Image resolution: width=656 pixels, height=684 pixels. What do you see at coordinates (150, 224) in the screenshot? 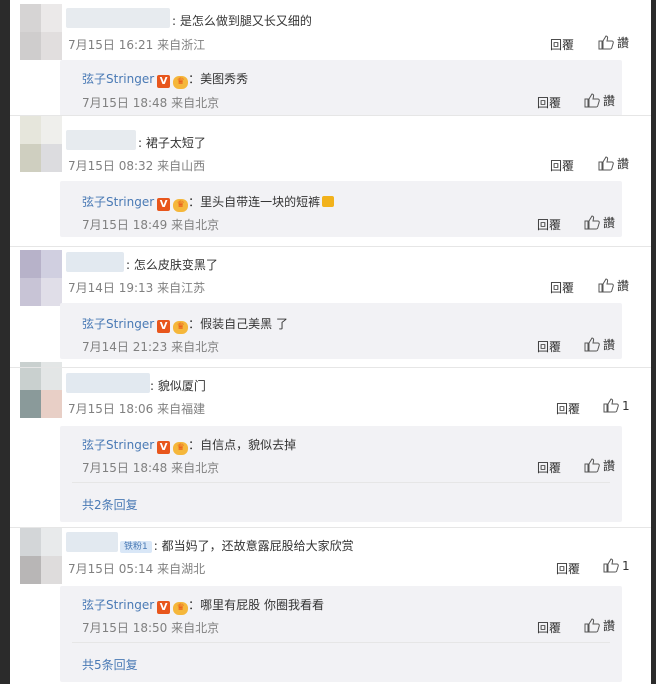
I see `reply-meta: 7月15日 18:49 来自北京` at bounding box center [150, 224].